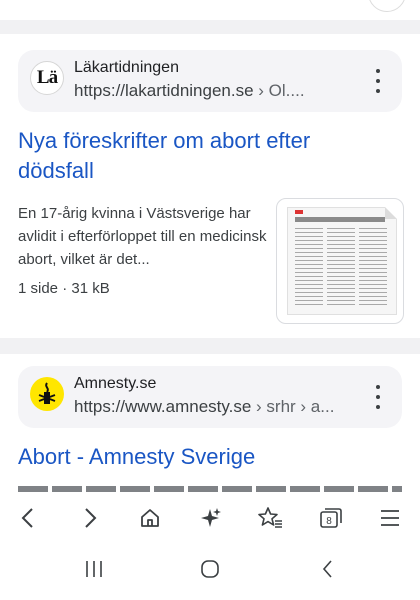 The image size is (420, 600). Describe the element at coordinates (328, 569) in the screenshot. I see `back-nav-icon` at that location.